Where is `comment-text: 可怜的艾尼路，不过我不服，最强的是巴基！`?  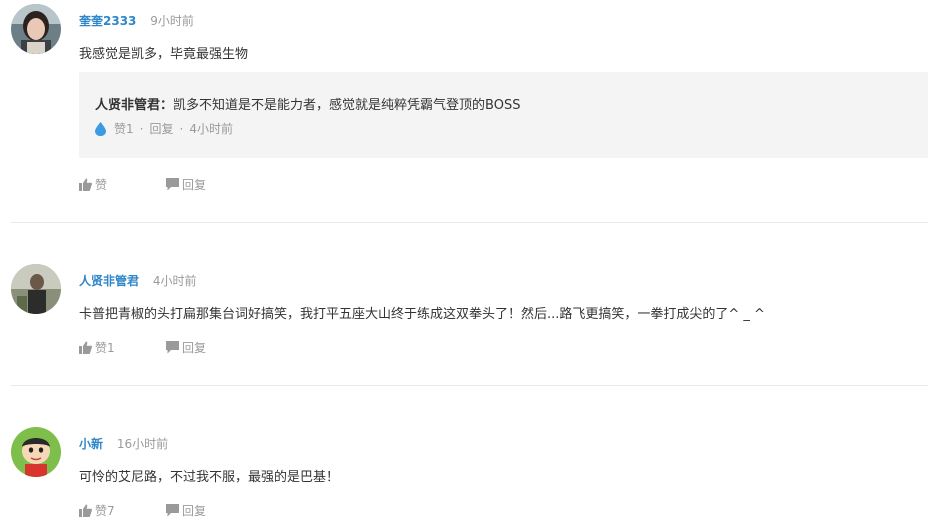
comment-text: 可怜的艾尼路，不过我不服，最强的是巴基！ is located at coordinates (209, 477).